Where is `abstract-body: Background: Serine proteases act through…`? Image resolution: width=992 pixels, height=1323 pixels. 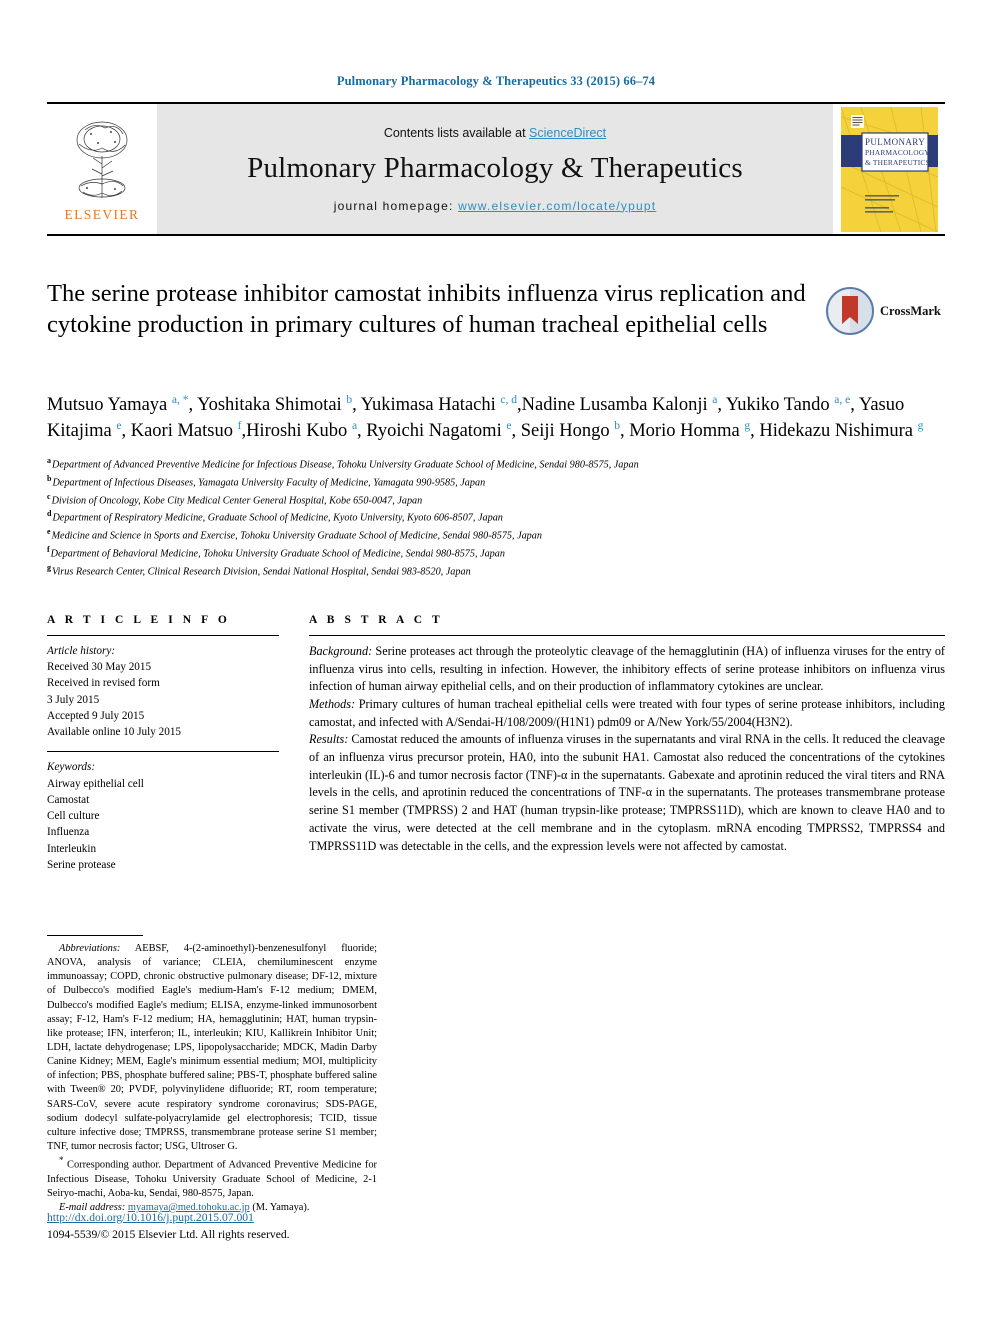 abstract-body: Background: Serine proteases act through… is located at coordinates (627, 749).